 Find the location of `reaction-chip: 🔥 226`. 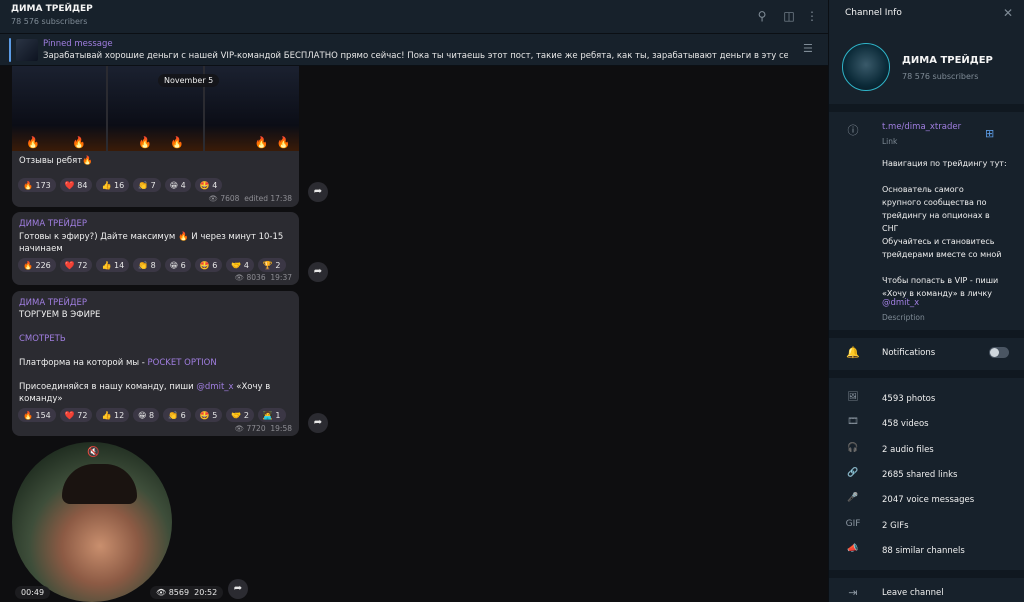

reaction-chip: 🔥 226 is located at coordinates (37, 265).